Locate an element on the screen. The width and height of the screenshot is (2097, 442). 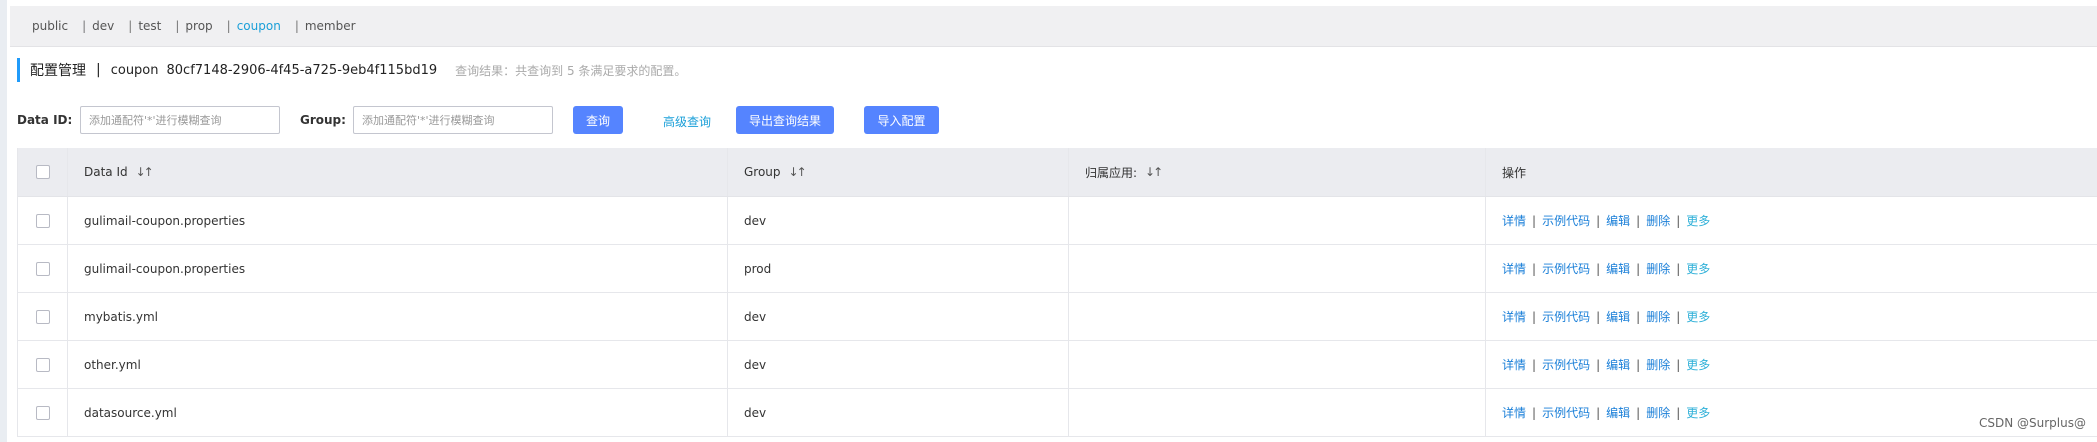
table-header: Data Id ↓↑ Group ↓↑ 归属应用: ↓↑ 操作 is located at coordinates (1057, 172).